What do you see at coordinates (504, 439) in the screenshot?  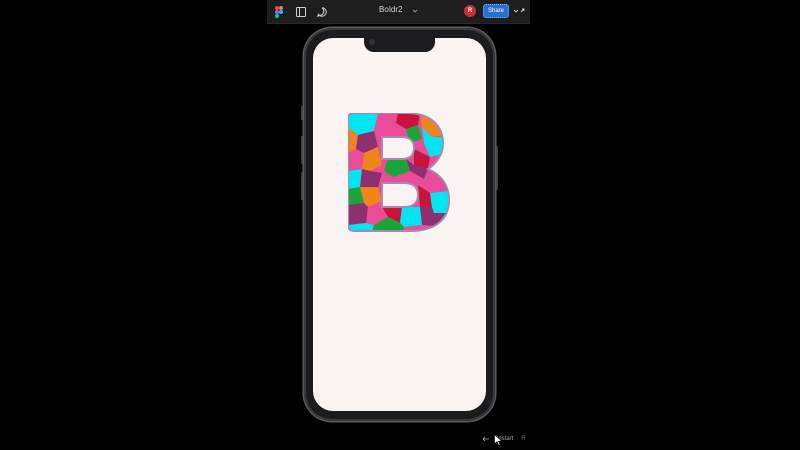 I see `restart-button: Restart R` at bounding box center [504, 439].